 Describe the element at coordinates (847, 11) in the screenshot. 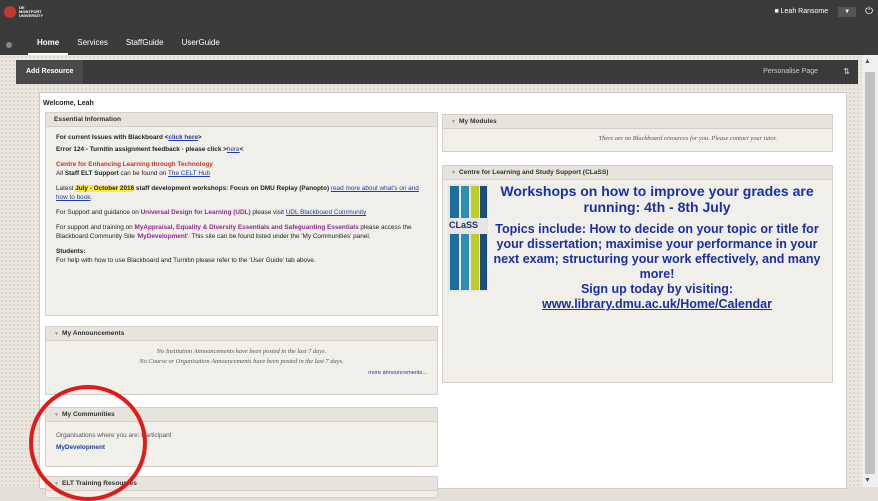

I see `chevron-down-icon: ▼` at that location.